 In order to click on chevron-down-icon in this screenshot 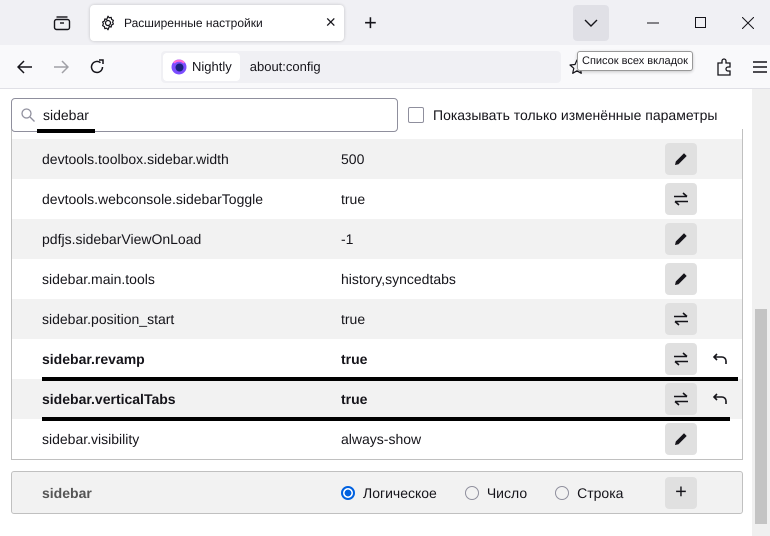, I will do `click(591, 22)`.